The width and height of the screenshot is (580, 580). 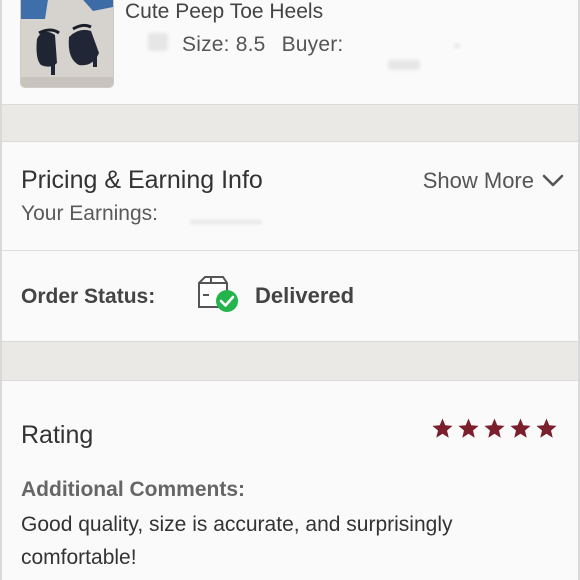 What do you see at coordinates (305, 295) in the screenshot?
I see `order-status-value: Delivered` at bounding box center [305, 295].